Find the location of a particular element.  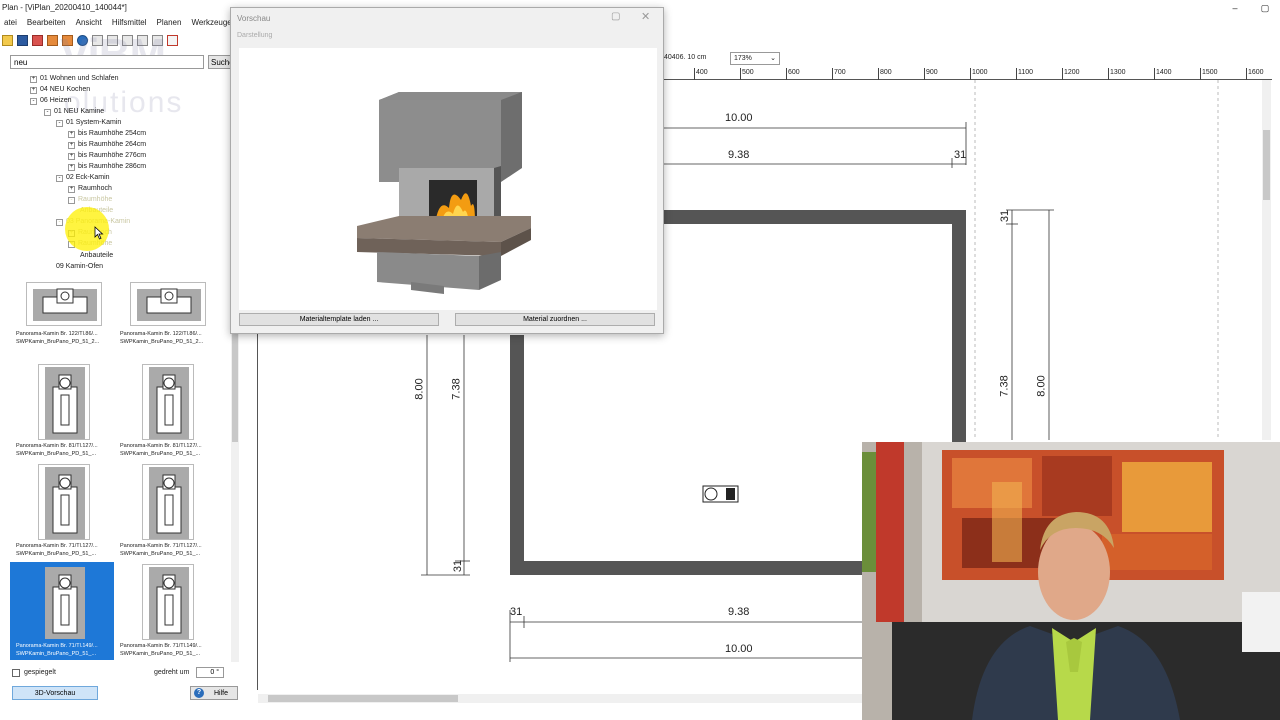

tree-item: Anbauteile is located at coordinates (96, 256).